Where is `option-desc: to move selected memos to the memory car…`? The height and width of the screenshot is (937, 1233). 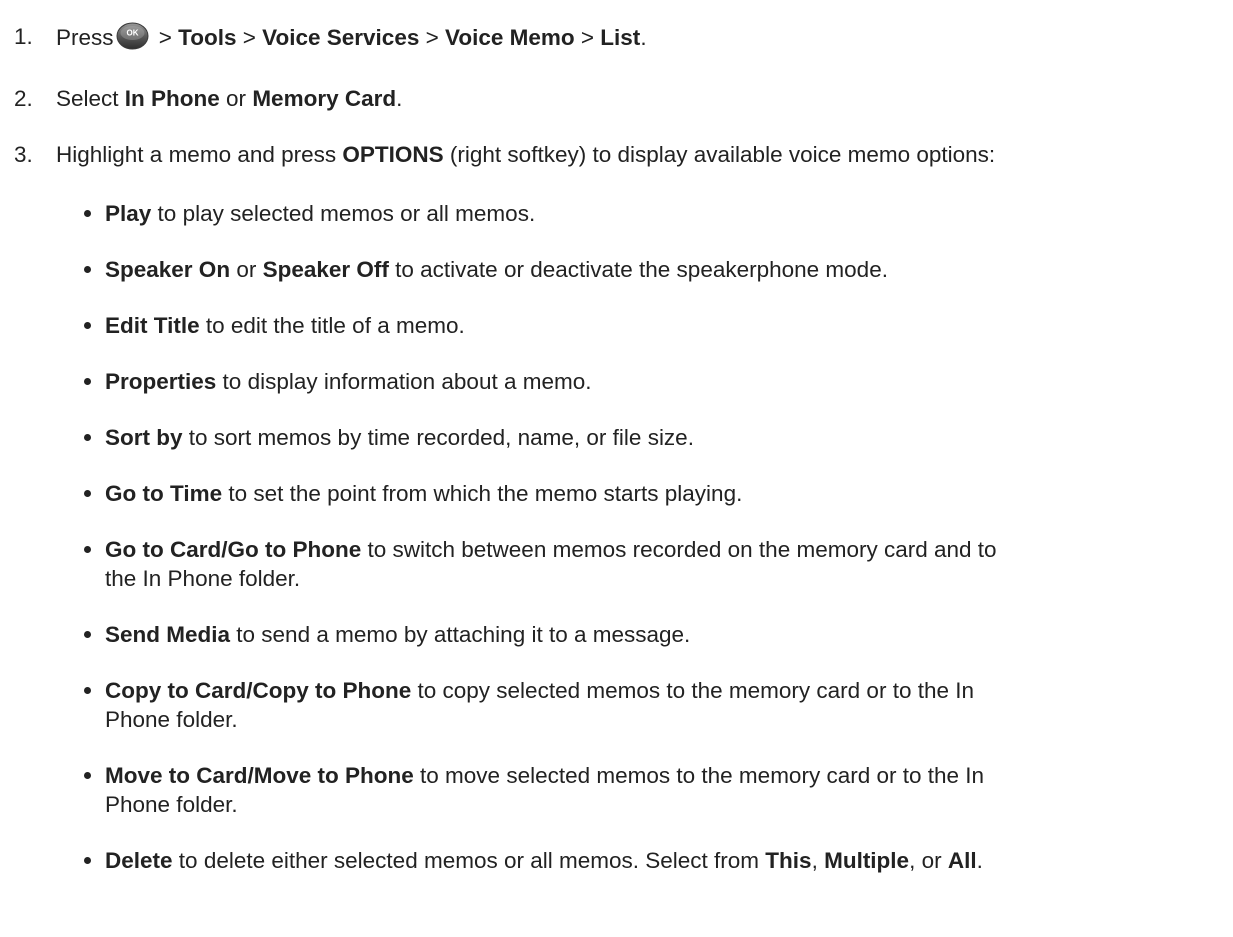 option-desc: to move selected memos to the memory car… is located at coordinates (699, 775).